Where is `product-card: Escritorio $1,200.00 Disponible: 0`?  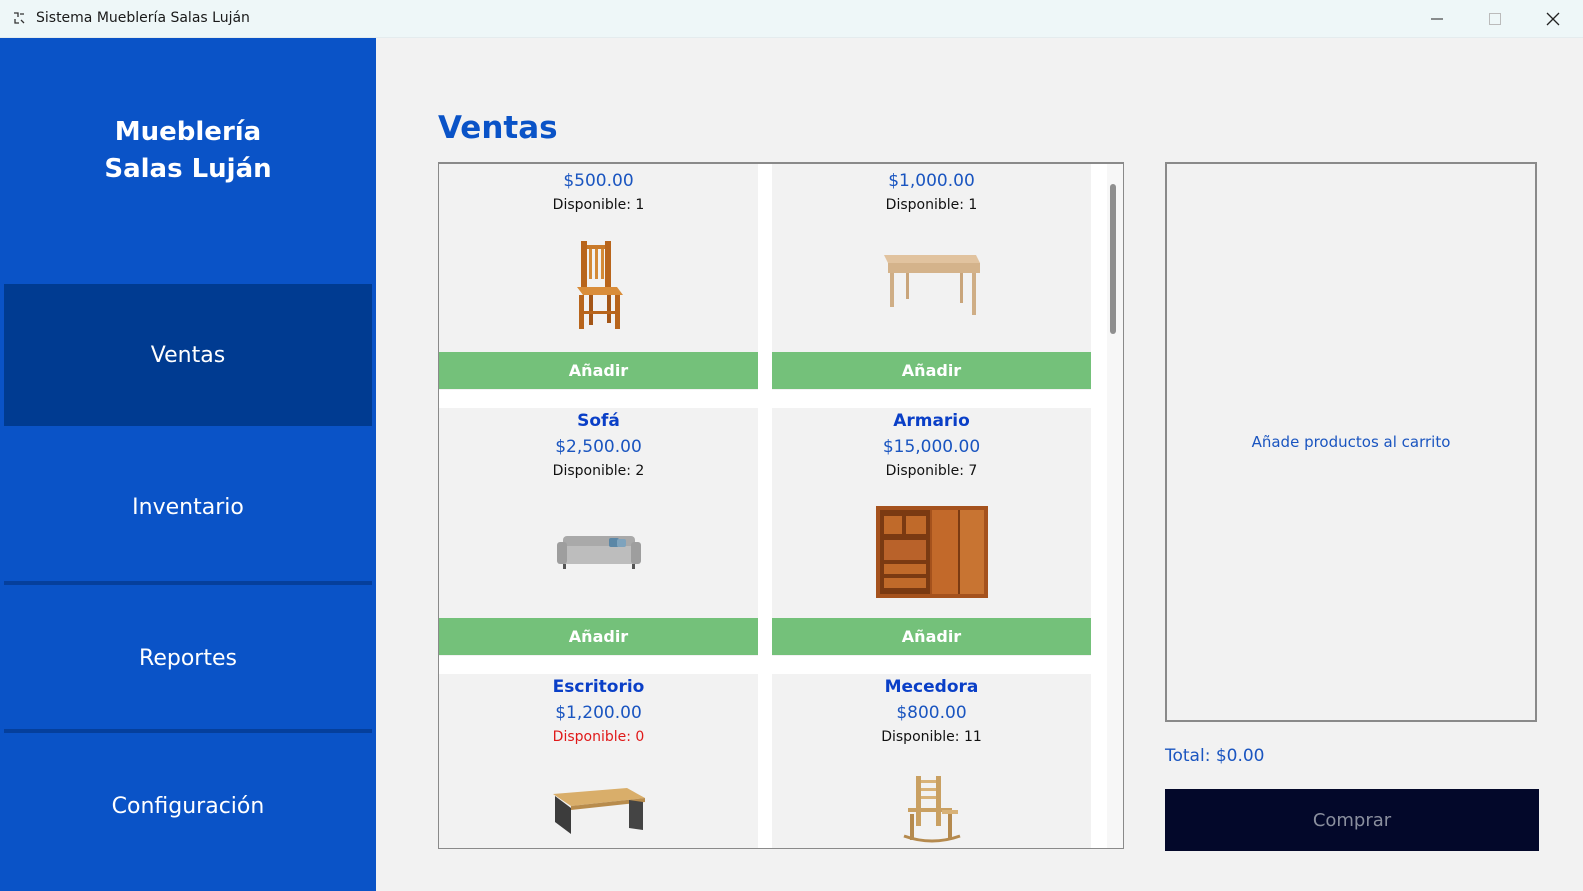
product-card: Escritorio $1,200.00 Disponible: 0 is located at coordinates (598, 761).